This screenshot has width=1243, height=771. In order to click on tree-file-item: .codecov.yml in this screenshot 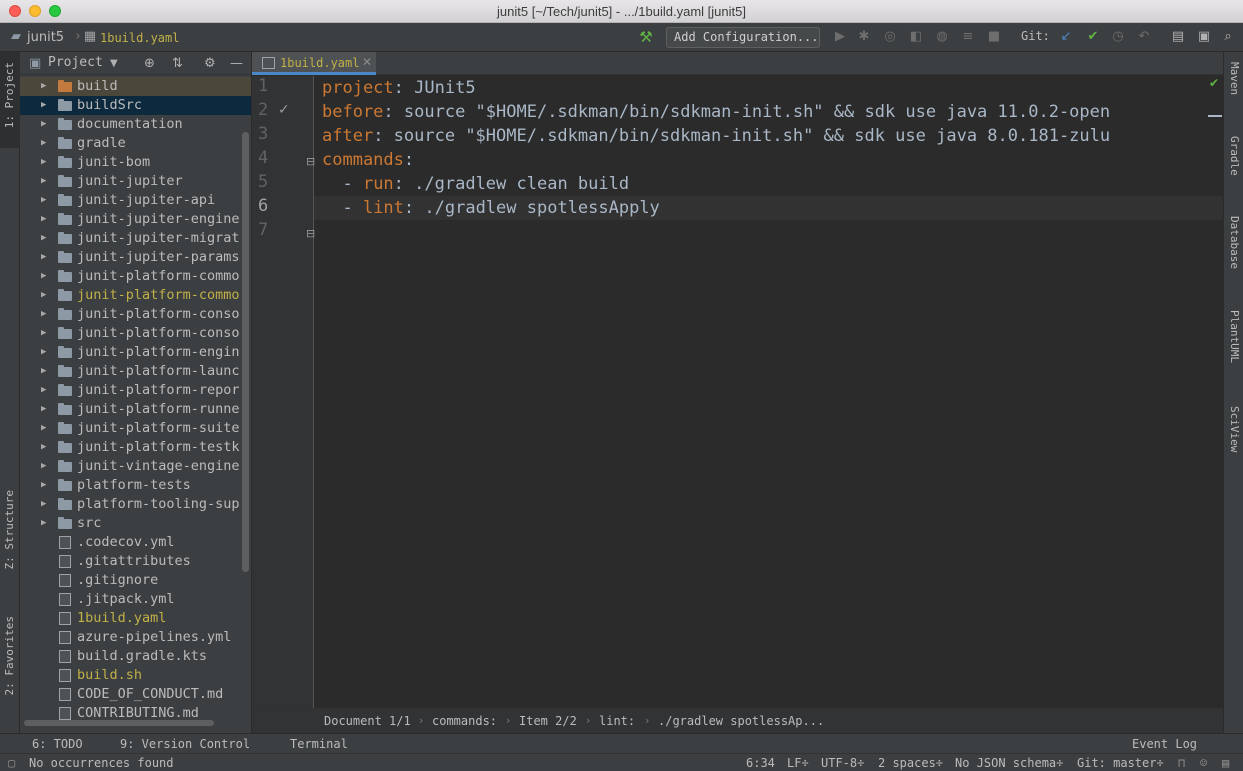, I will do `click(135, 542)`.